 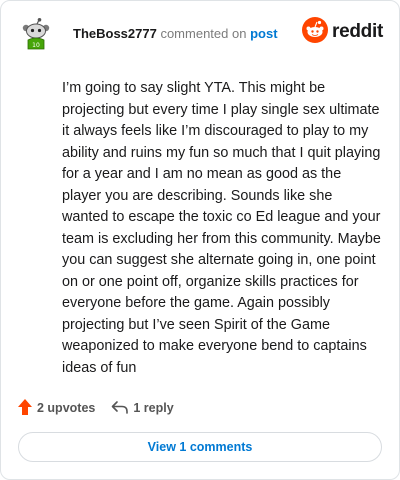 What do you see at coordinates (357, 31) in the screenshot?
I see `reddit-wordmark: reddit` at bounding box center [357, 31].